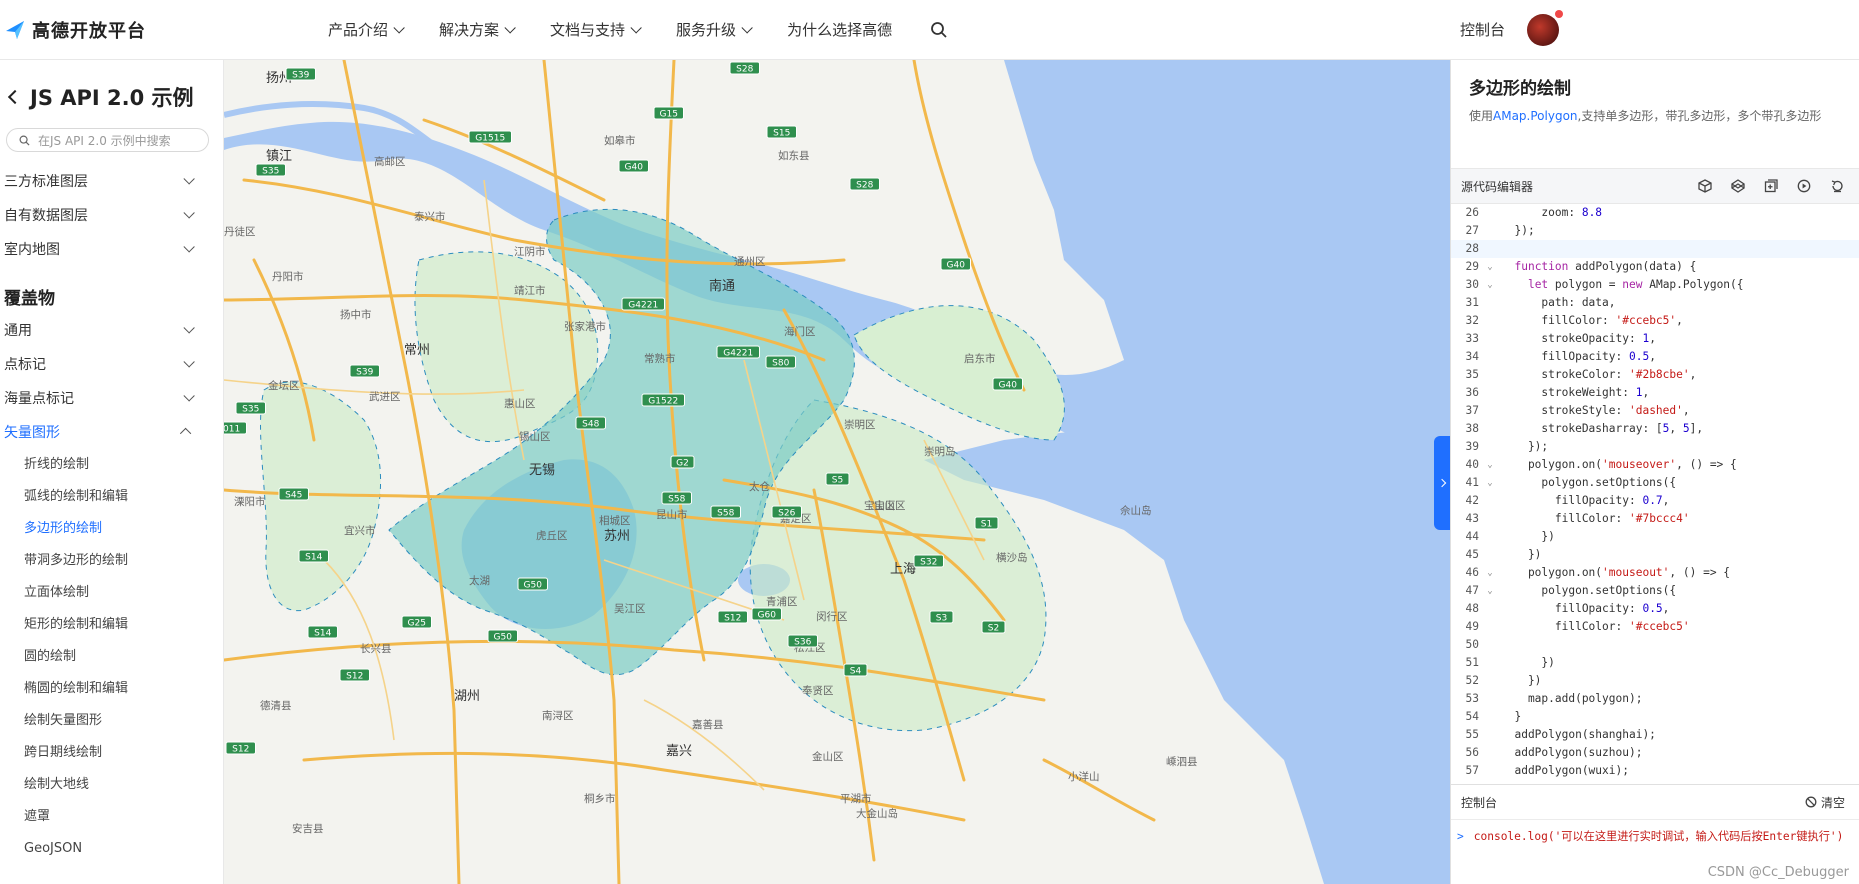  I want to click on run-icon, so click(1804, 186).